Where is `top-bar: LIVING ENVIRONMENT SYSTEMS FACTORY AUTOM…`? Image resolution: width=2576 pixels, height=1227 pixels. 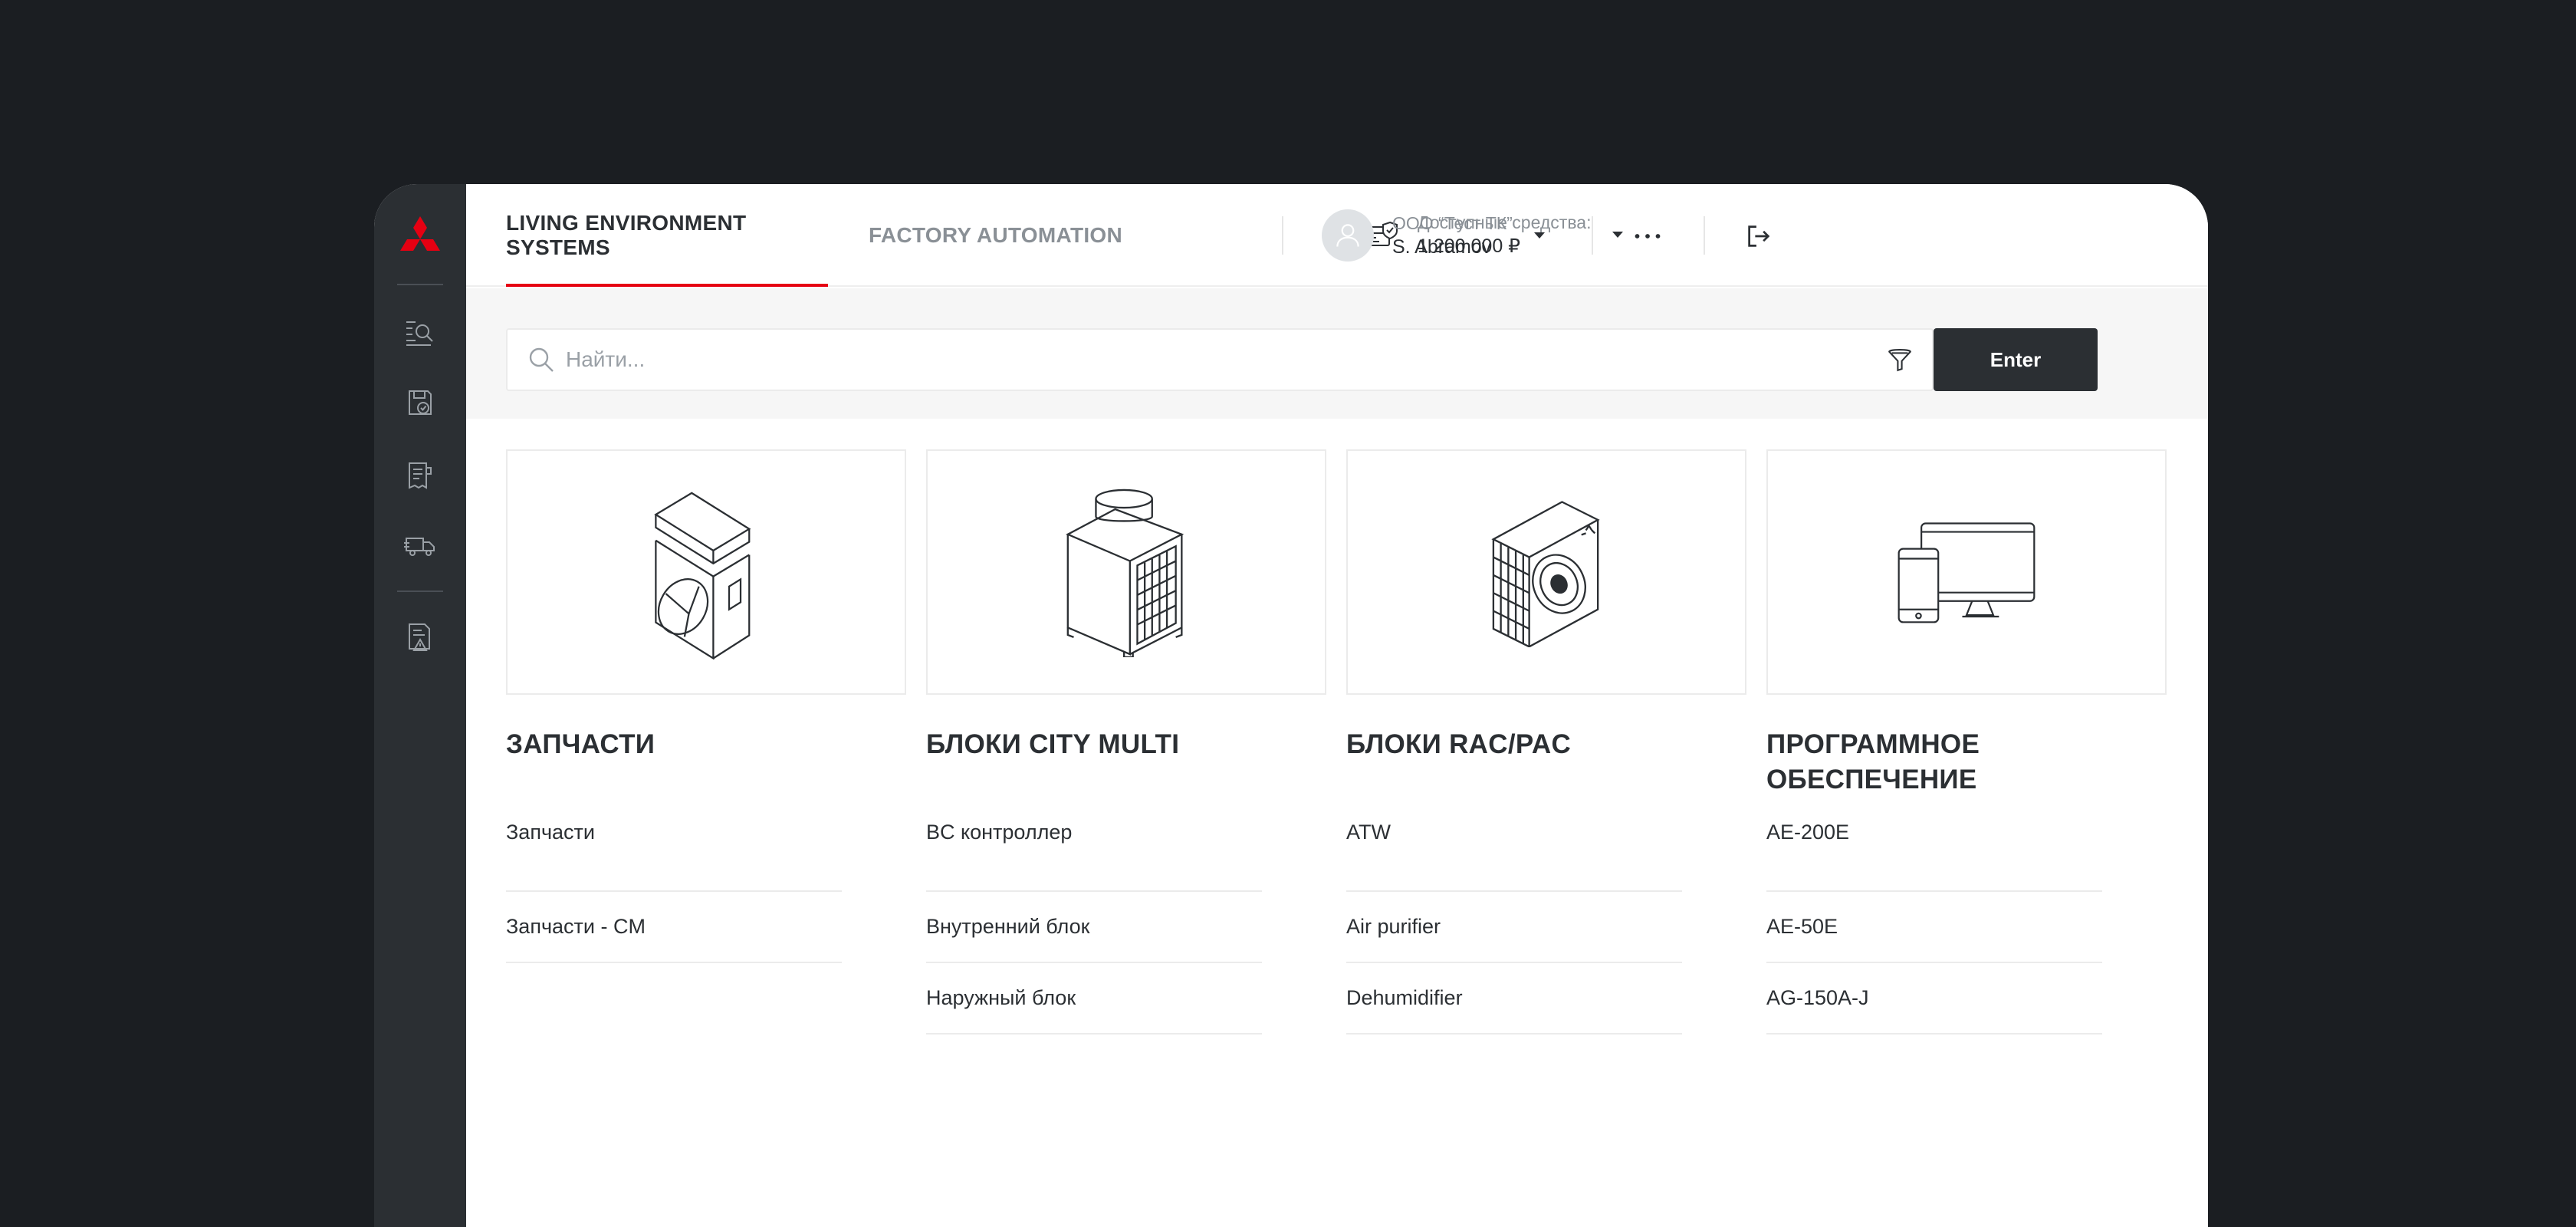
top-bar: LIVING ENVIRONMENT SYSTEMS FACTORY AUTOM… is located at coordinates (1337, 235).